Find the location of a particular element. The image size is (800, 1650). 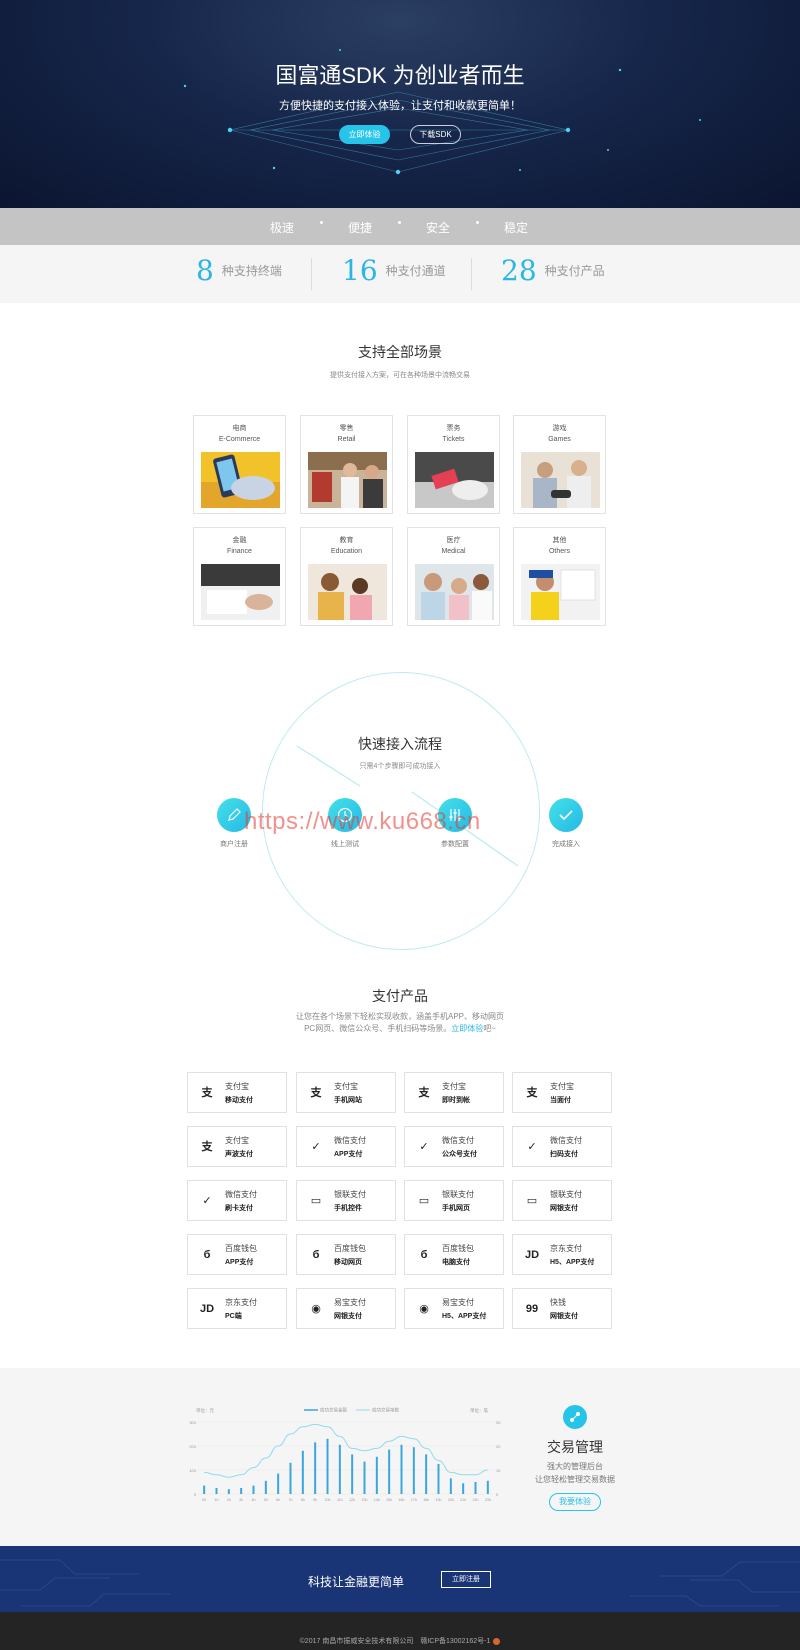

product-card: ✓ 微信支付 APP支付 is located at coordinates (346, 1146).